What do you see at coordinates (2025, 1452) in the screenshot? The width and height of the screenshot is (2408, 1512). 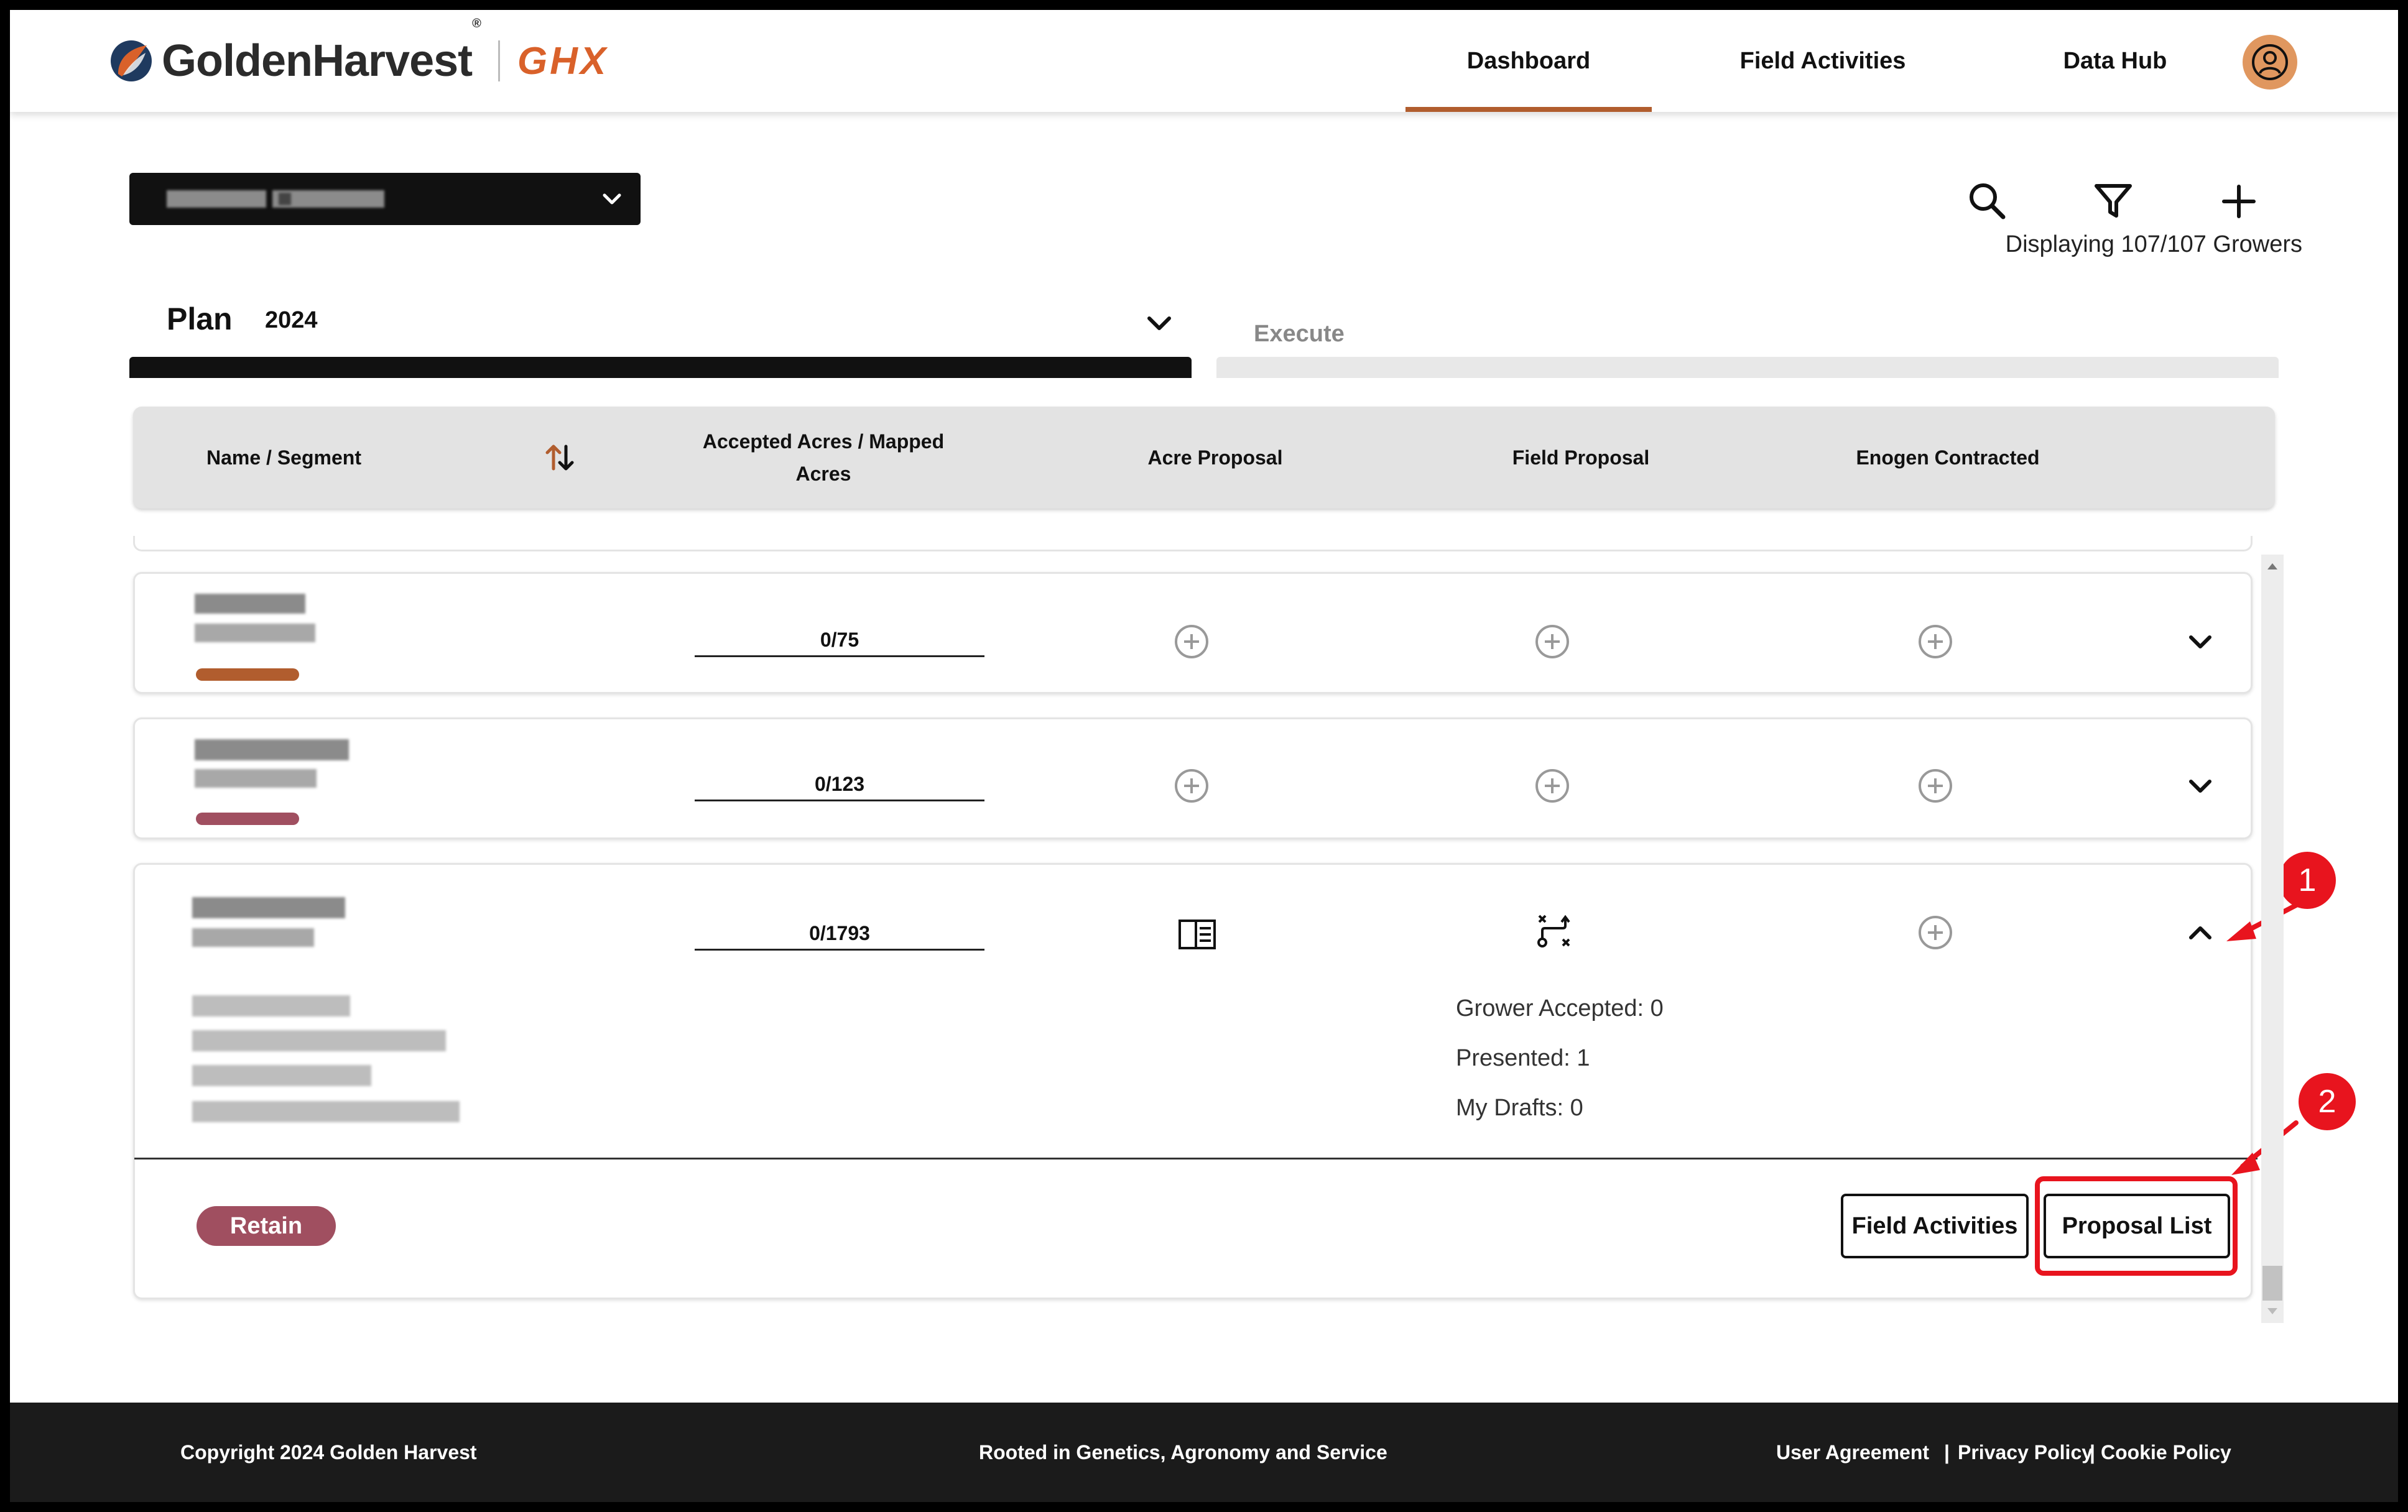 I see `footer-privacy-link: Privacy Policy` at bounding box center [2025, 1452].